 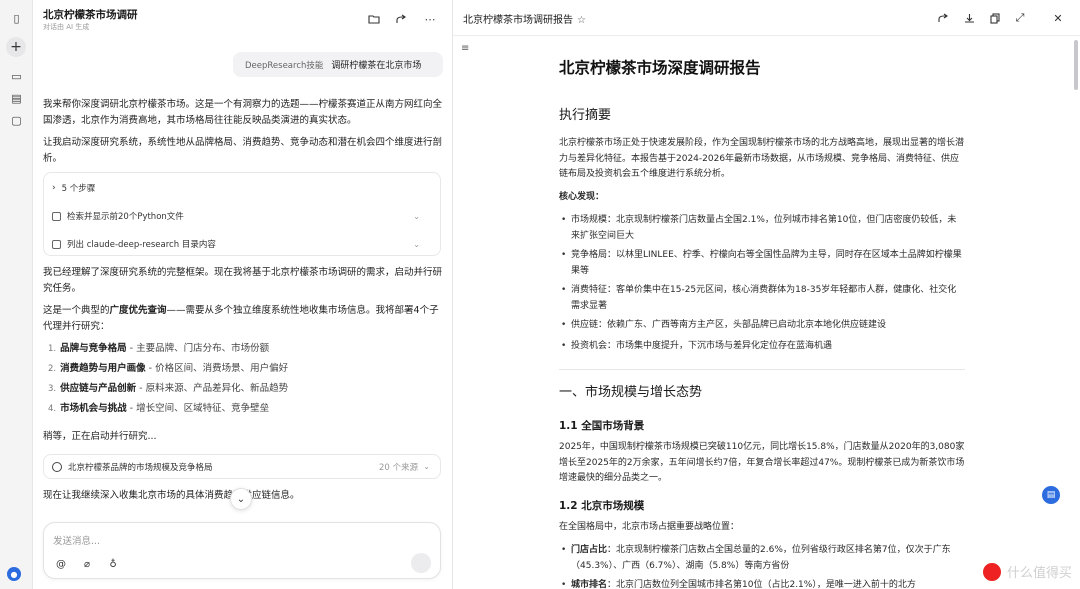 I want to click on list-item: 4. 市场机会与挑战 - 增长空间、区域特征、竞争壁垒, so click(x=159, y=408).